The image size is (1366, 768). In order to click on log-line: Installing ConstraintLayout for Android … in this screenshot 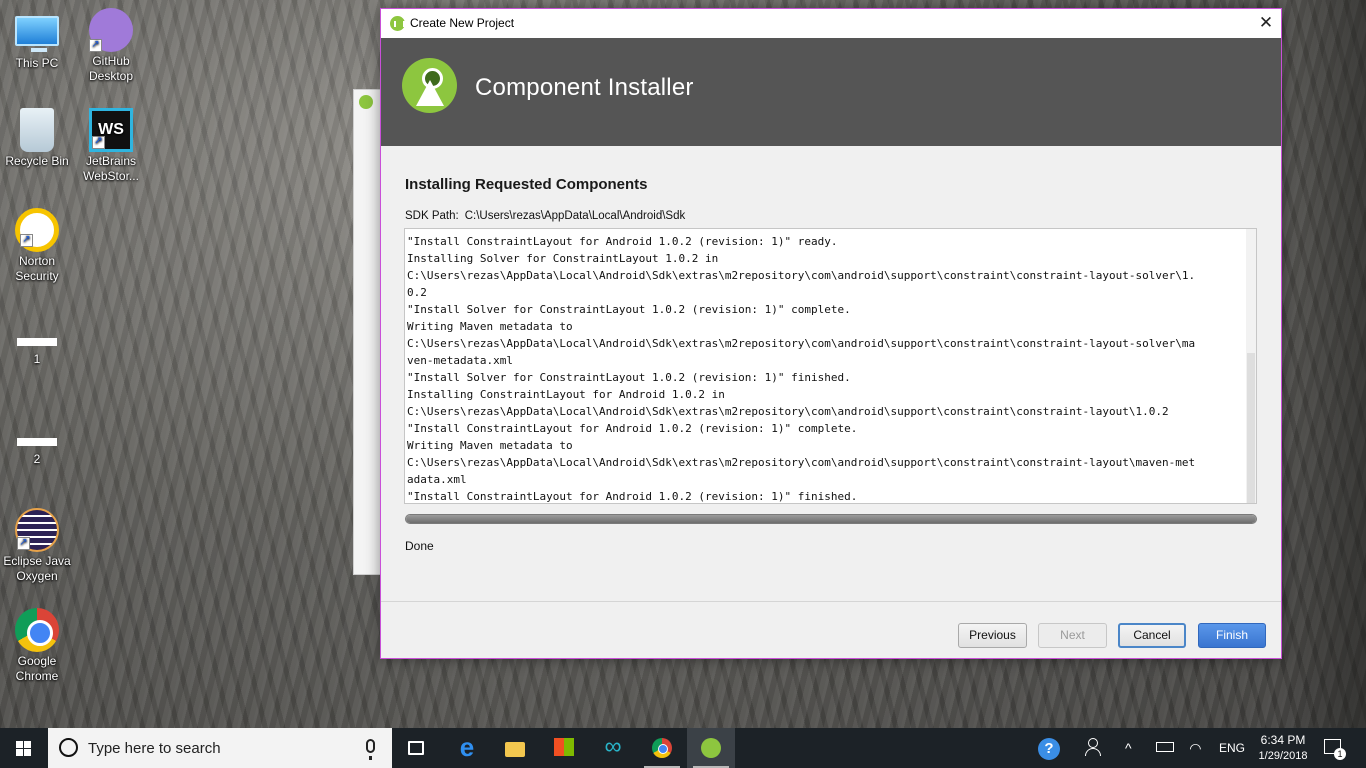, I will do `click(566, 394)`.